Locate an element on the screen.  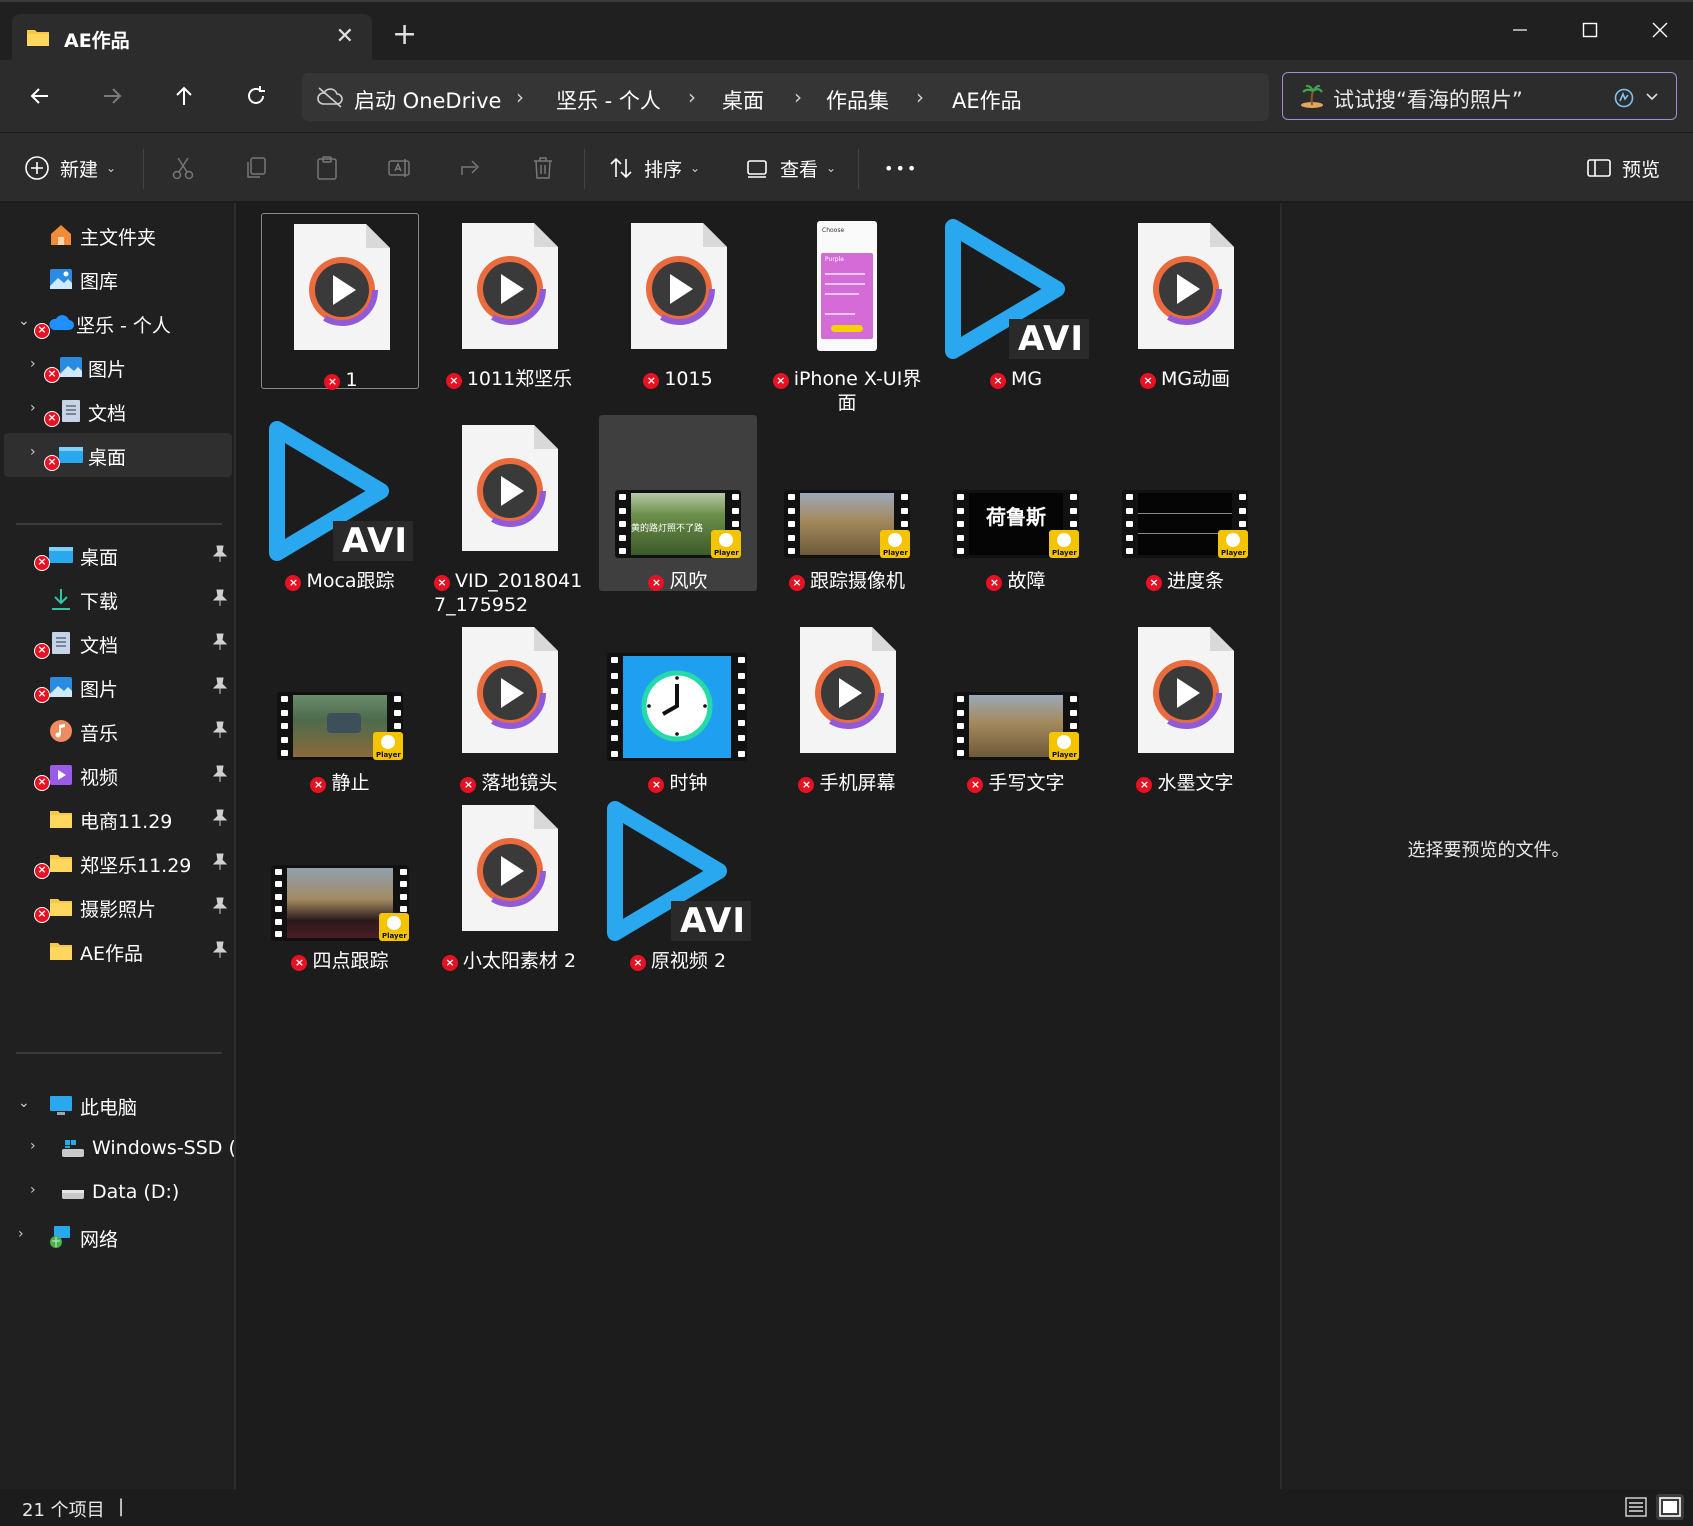
sort-button: 排序 ⌄ is located at coordinates (654, 168).